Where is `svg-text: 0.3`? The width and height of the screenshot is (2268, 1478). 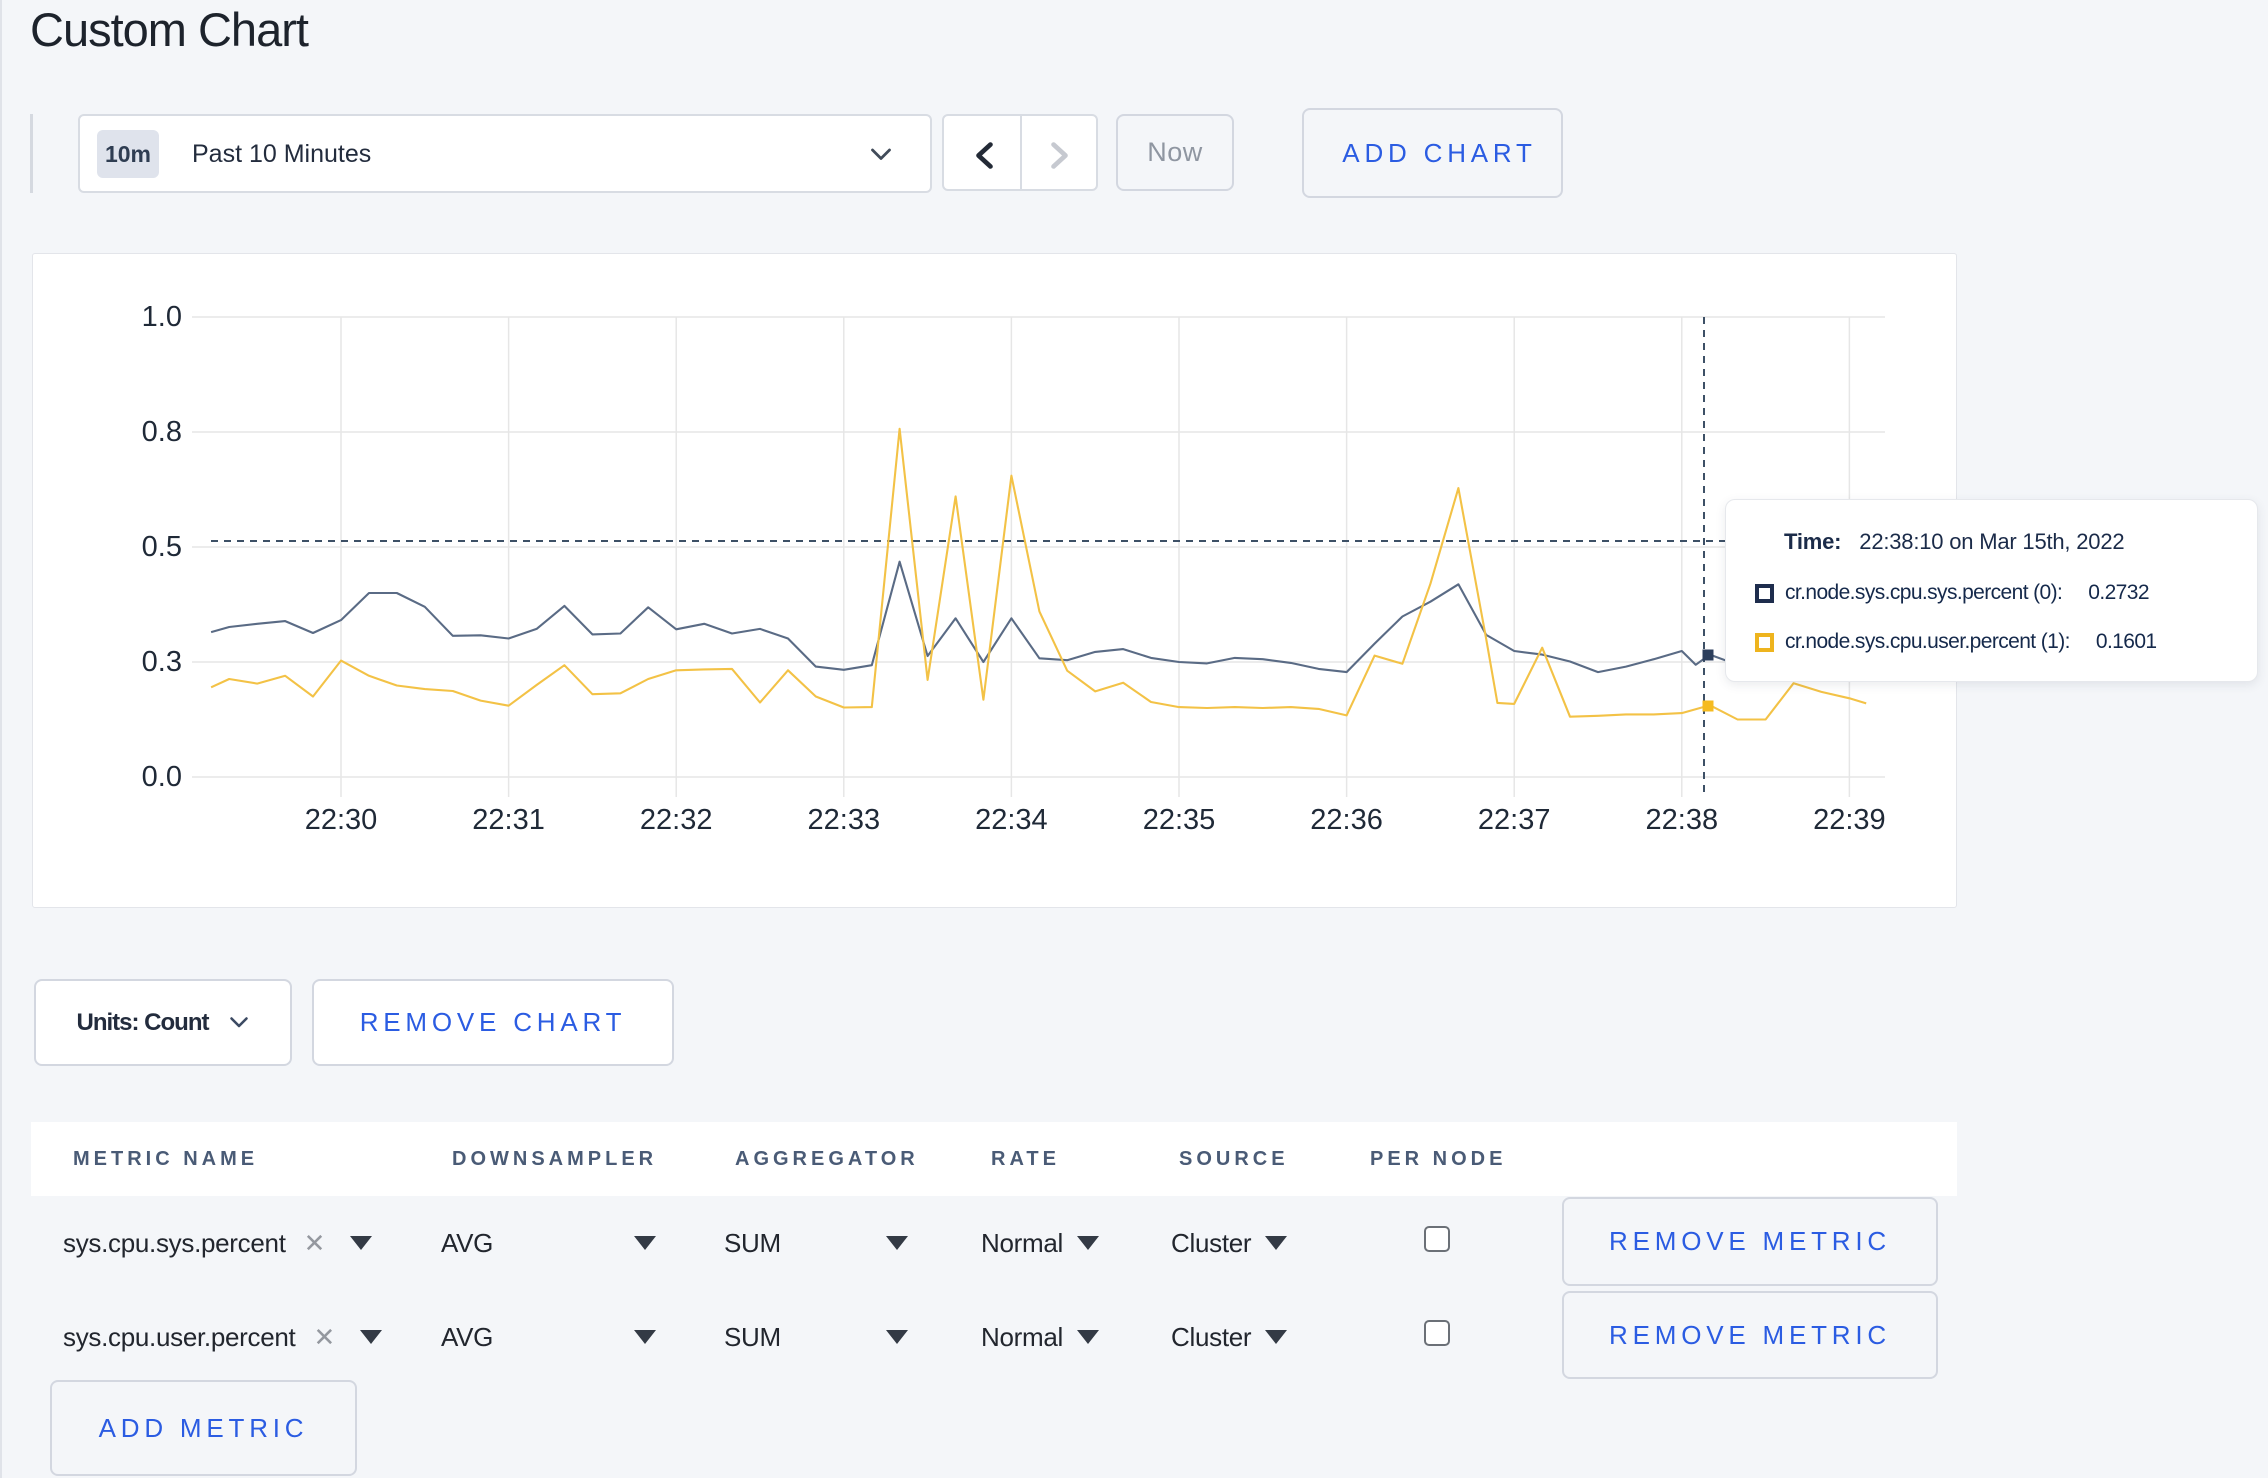
svg-text: 0.3 is located at coordinates (162, 662).